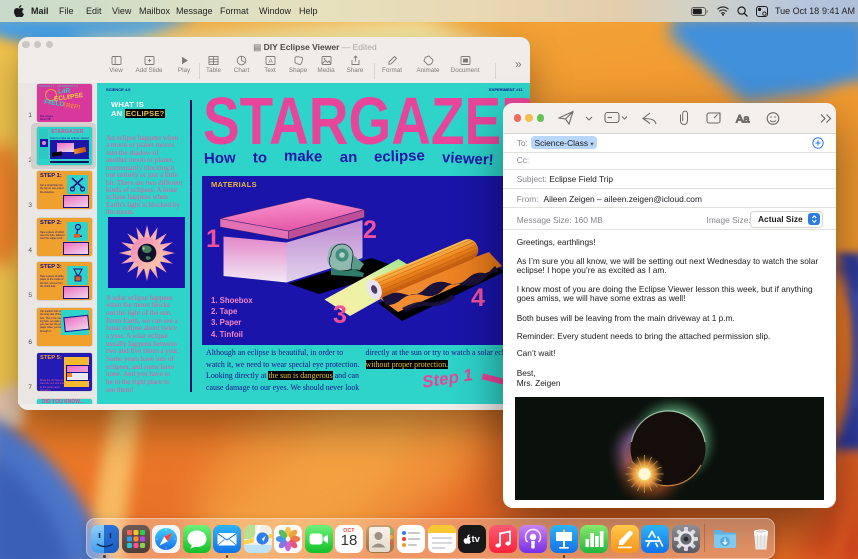  What do you see at coordinates (340, 315) in the screenshot?
I see `svg-text: 3` at bounding box center [340, 315].